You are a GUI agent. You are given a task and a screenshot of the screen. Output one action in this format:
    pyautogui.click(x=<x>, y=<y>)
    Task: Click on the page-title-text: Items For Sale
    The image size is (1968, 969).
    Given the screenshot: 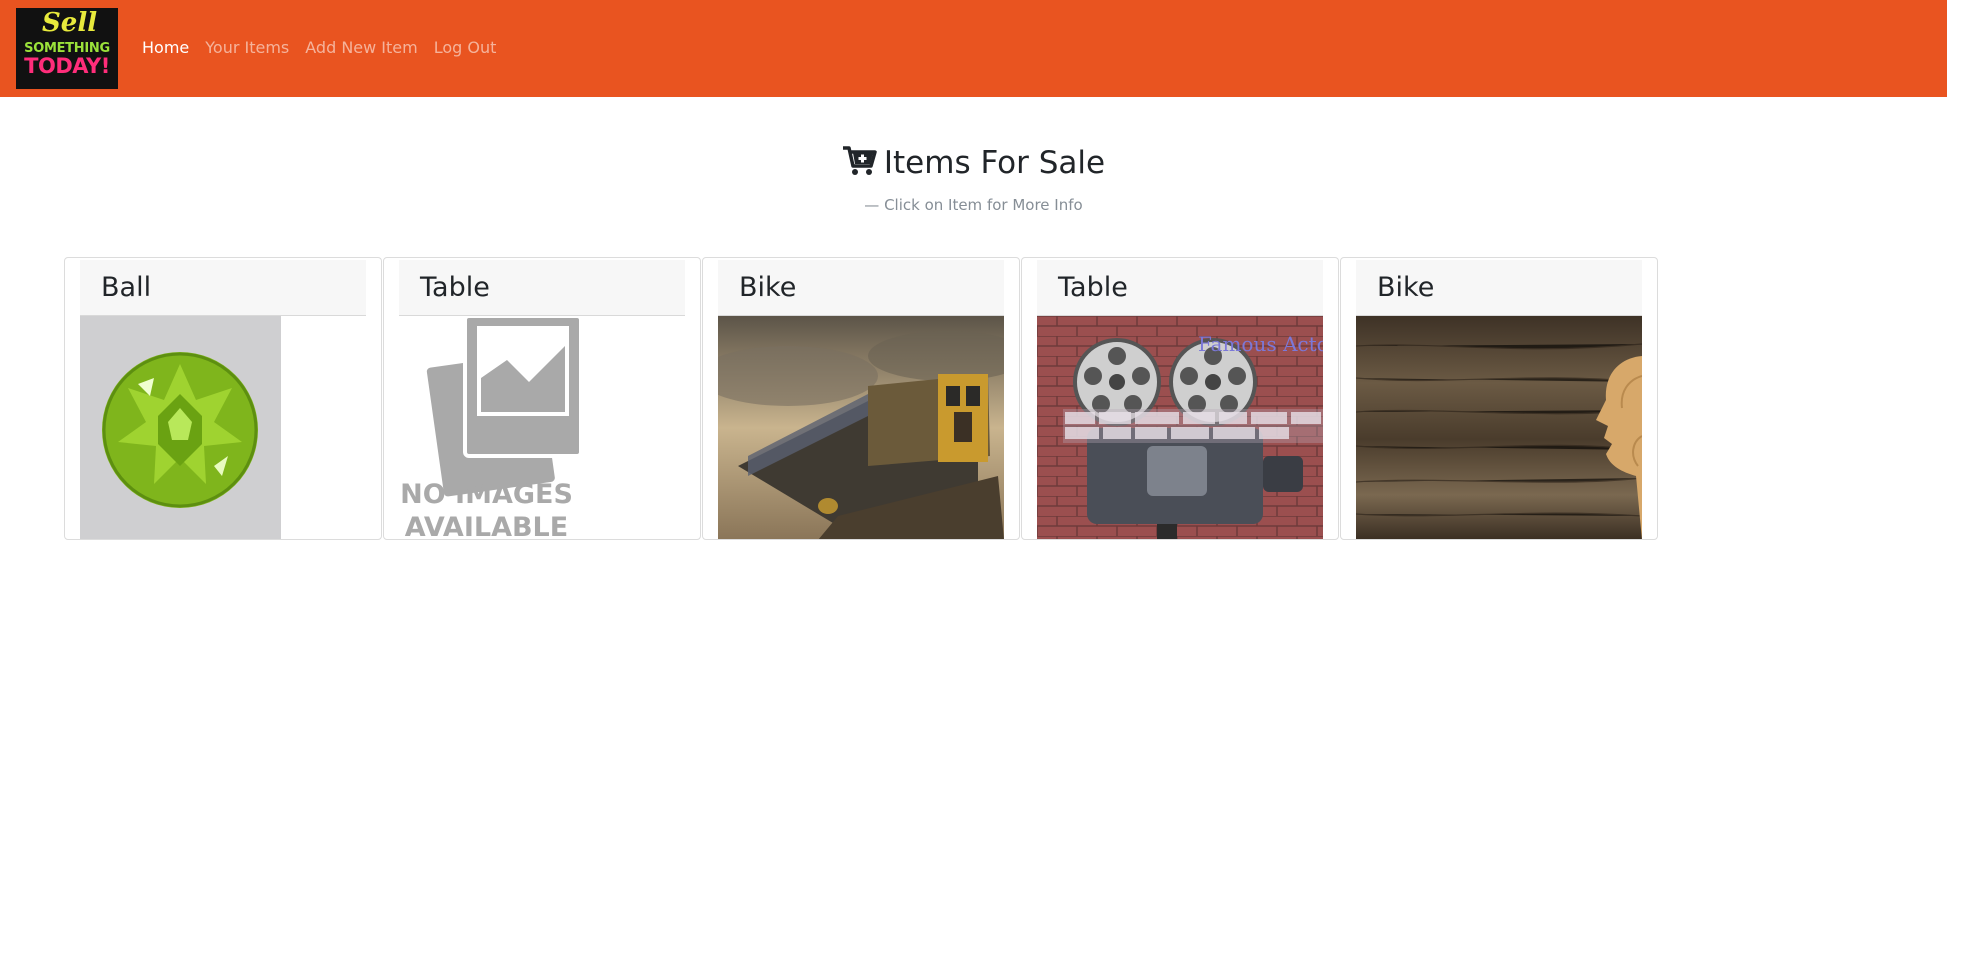 What is the action you would take?
    pyautogui.click(x=994, y=163)
    